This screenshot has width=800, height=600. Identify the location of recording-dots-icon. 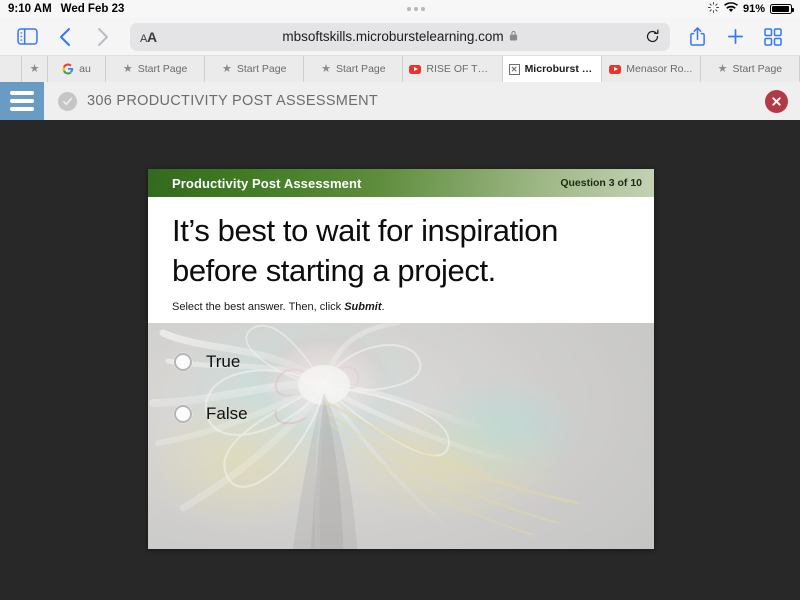
(416, 9).